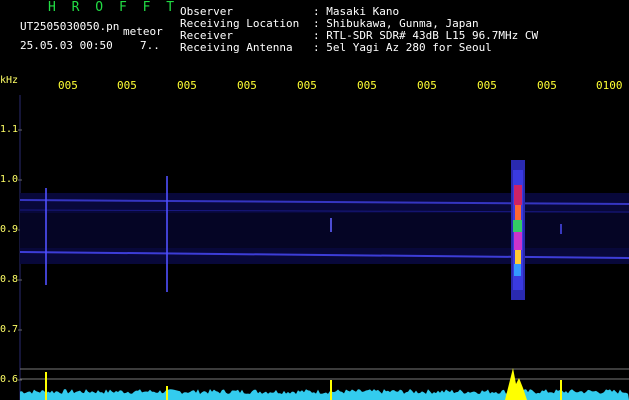 Image resolution: width=629 pixels, height=400 pixels. I want to click on y-tick-label: 1.0, so click(9, 179).